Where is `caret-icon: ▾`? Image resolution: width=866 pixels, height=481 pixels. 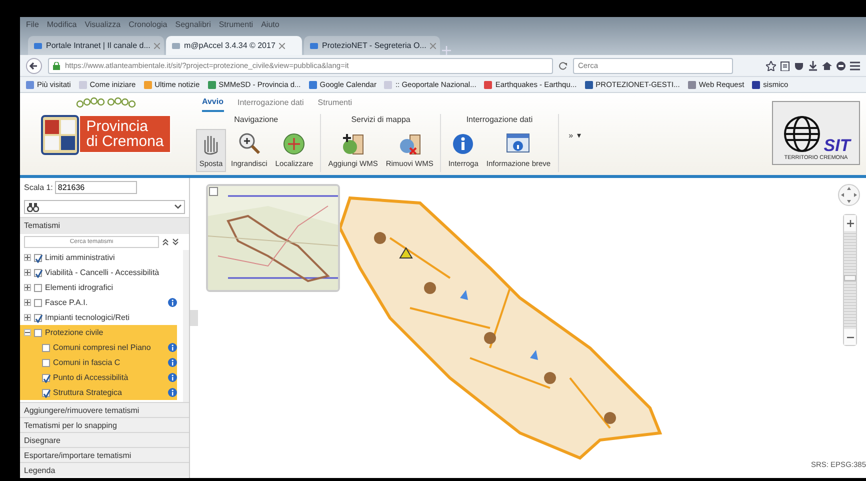 caret-icon: ▾ is located at coordinates (579, 136).